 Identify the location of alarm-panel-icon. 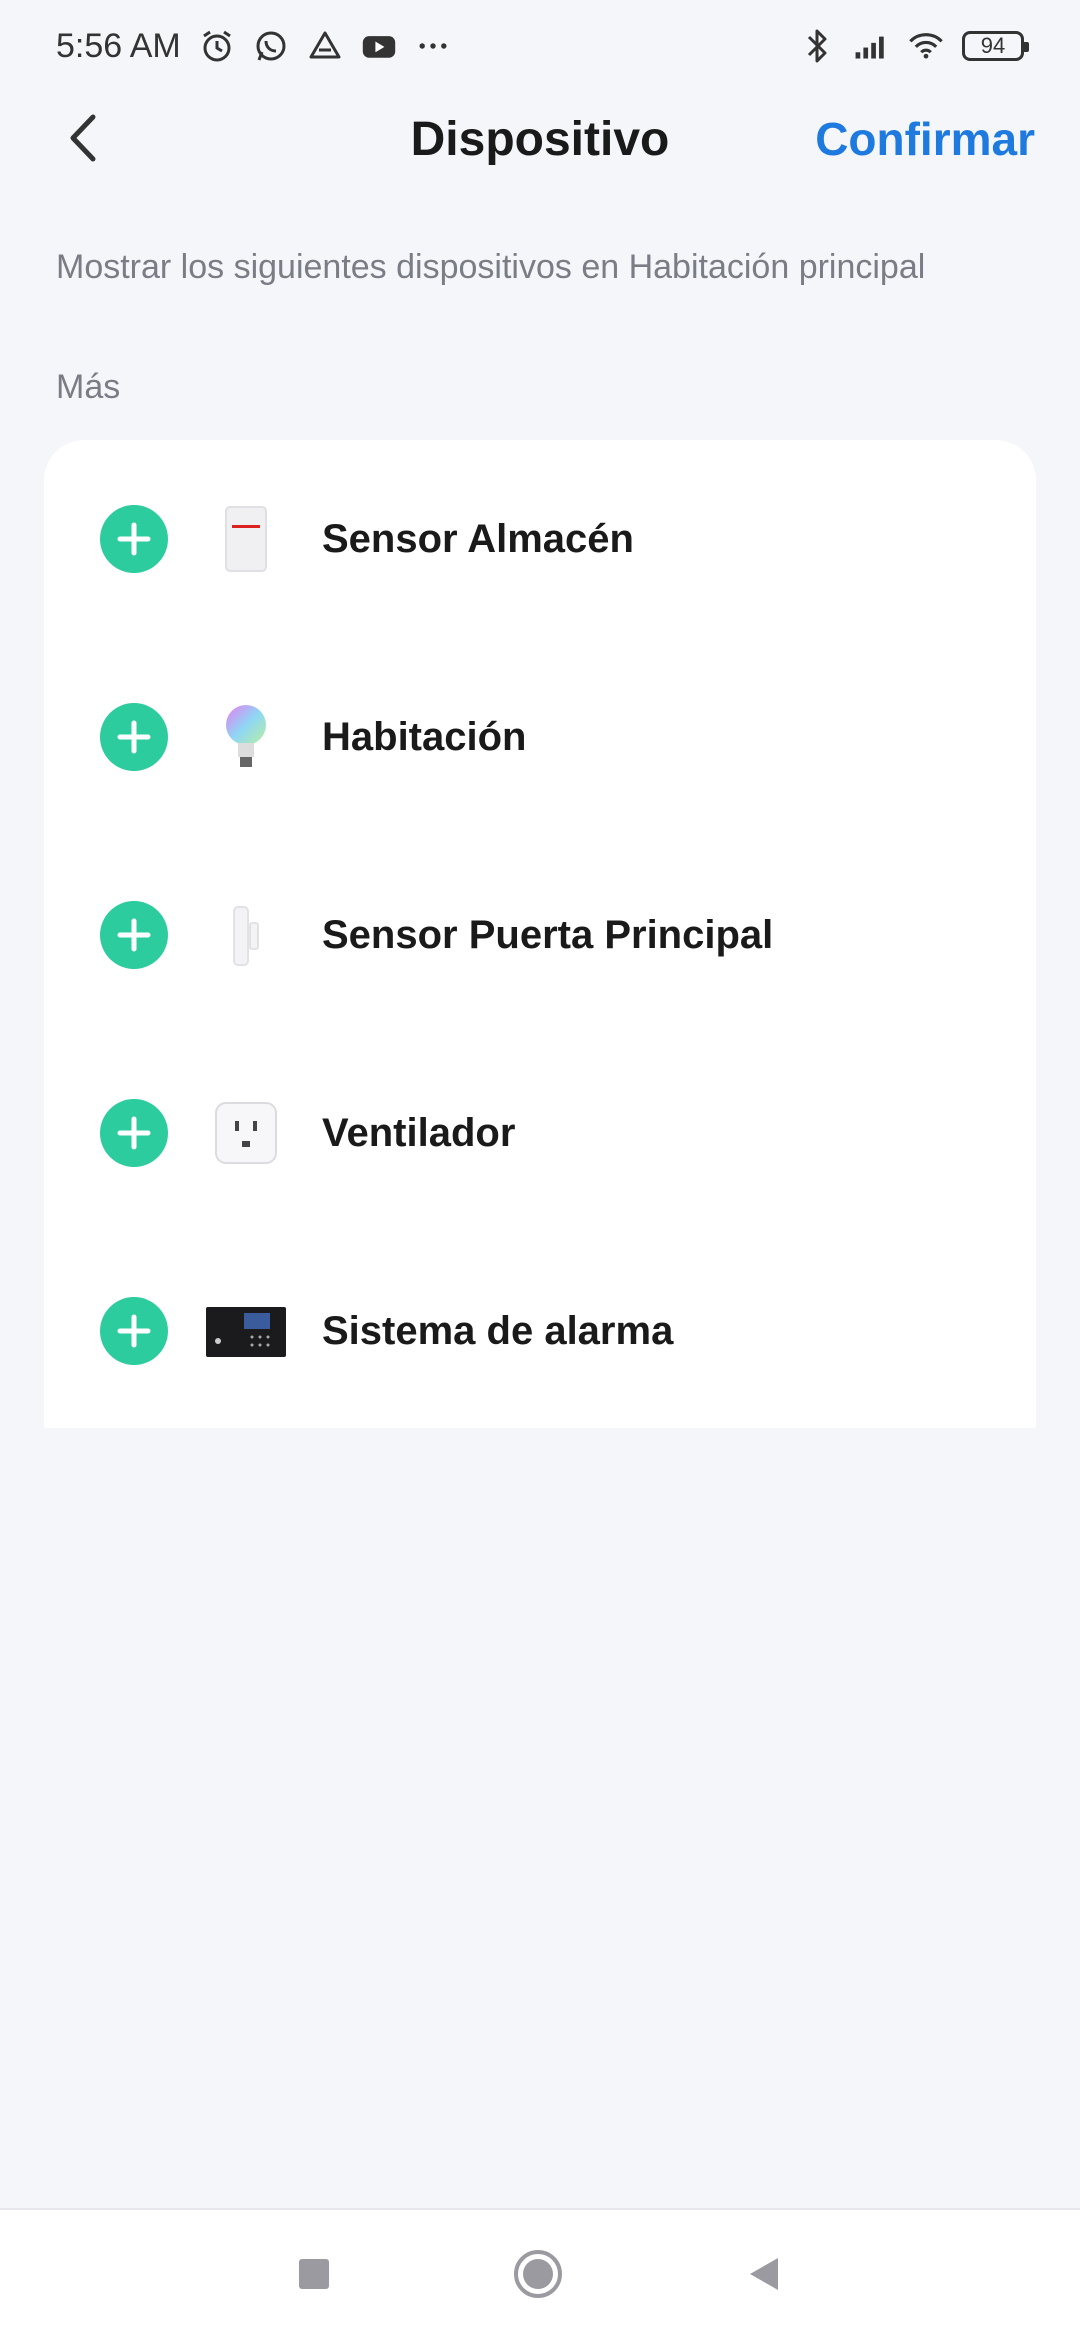
(246, 1331).